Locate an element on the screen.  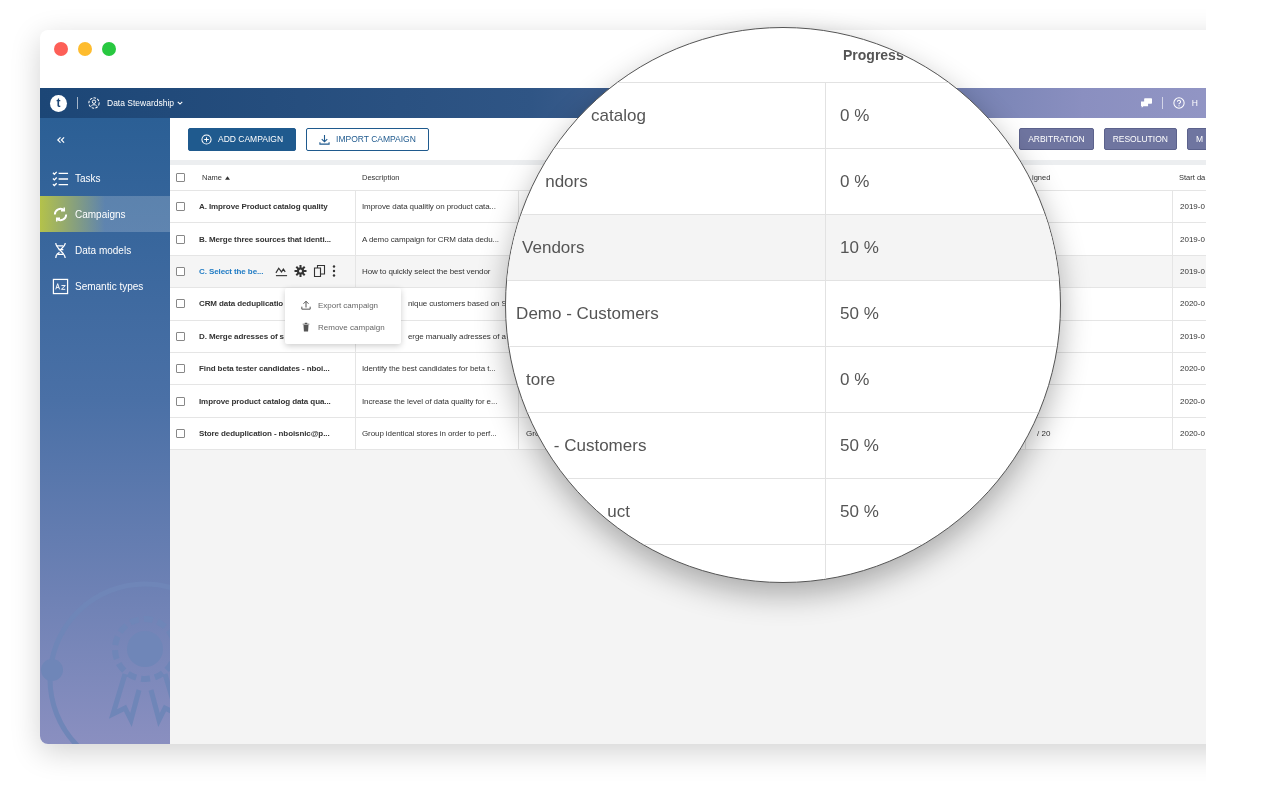
select-all-checkbox is located at coordinates (180, 177).